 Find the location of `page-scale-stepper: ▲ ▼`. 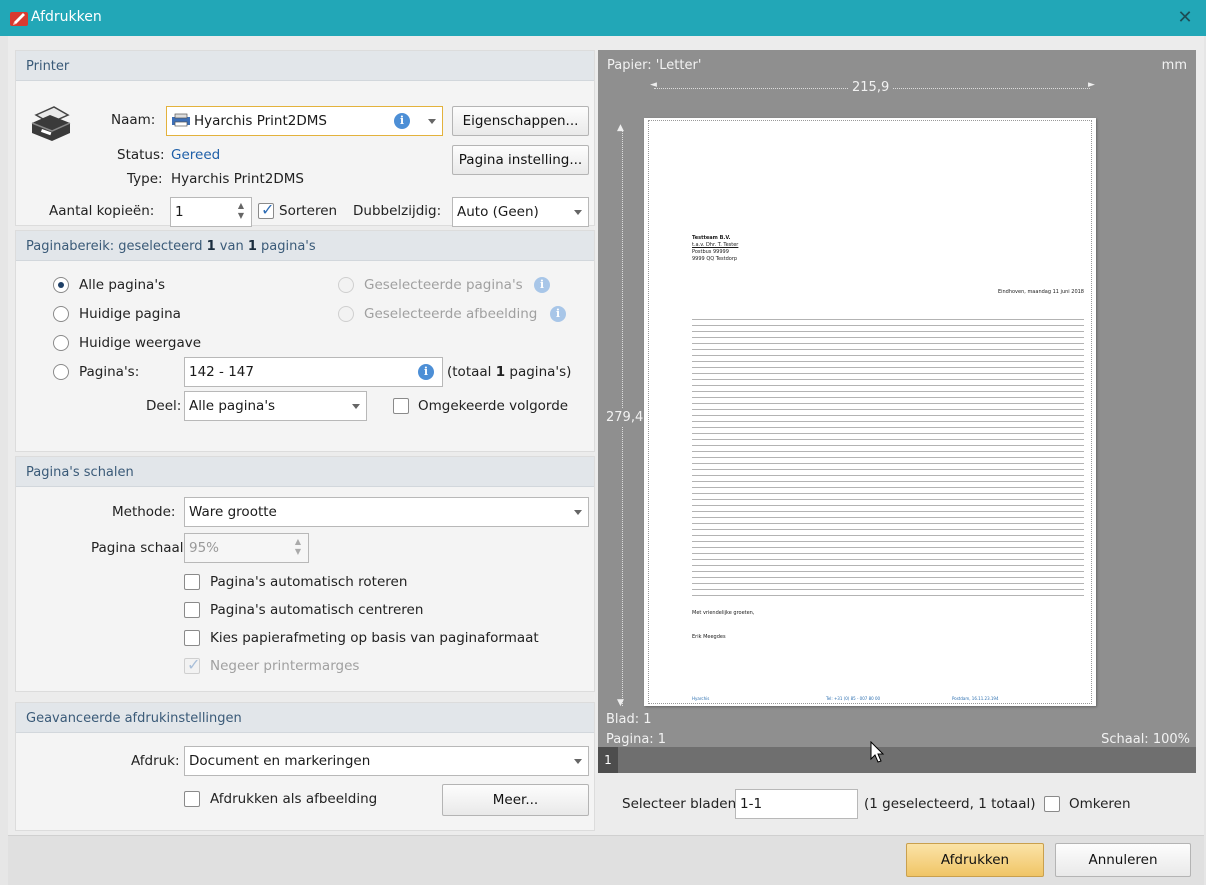

page-scale-stepper: ▲ ▼ is located at coordinates (298, 548).